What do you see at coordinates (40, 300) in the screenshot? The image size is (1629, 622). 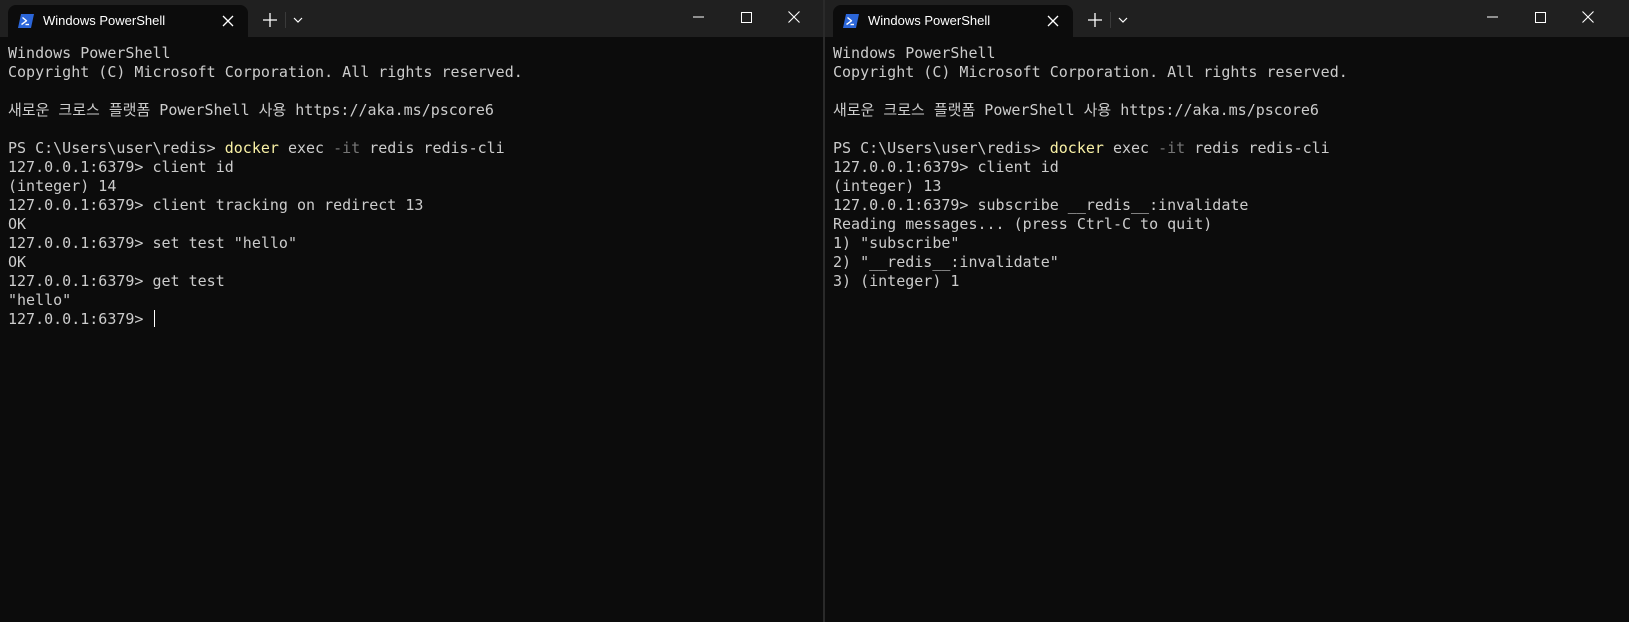 I see `line-text: "hello"` at bounding box center [40, 300].